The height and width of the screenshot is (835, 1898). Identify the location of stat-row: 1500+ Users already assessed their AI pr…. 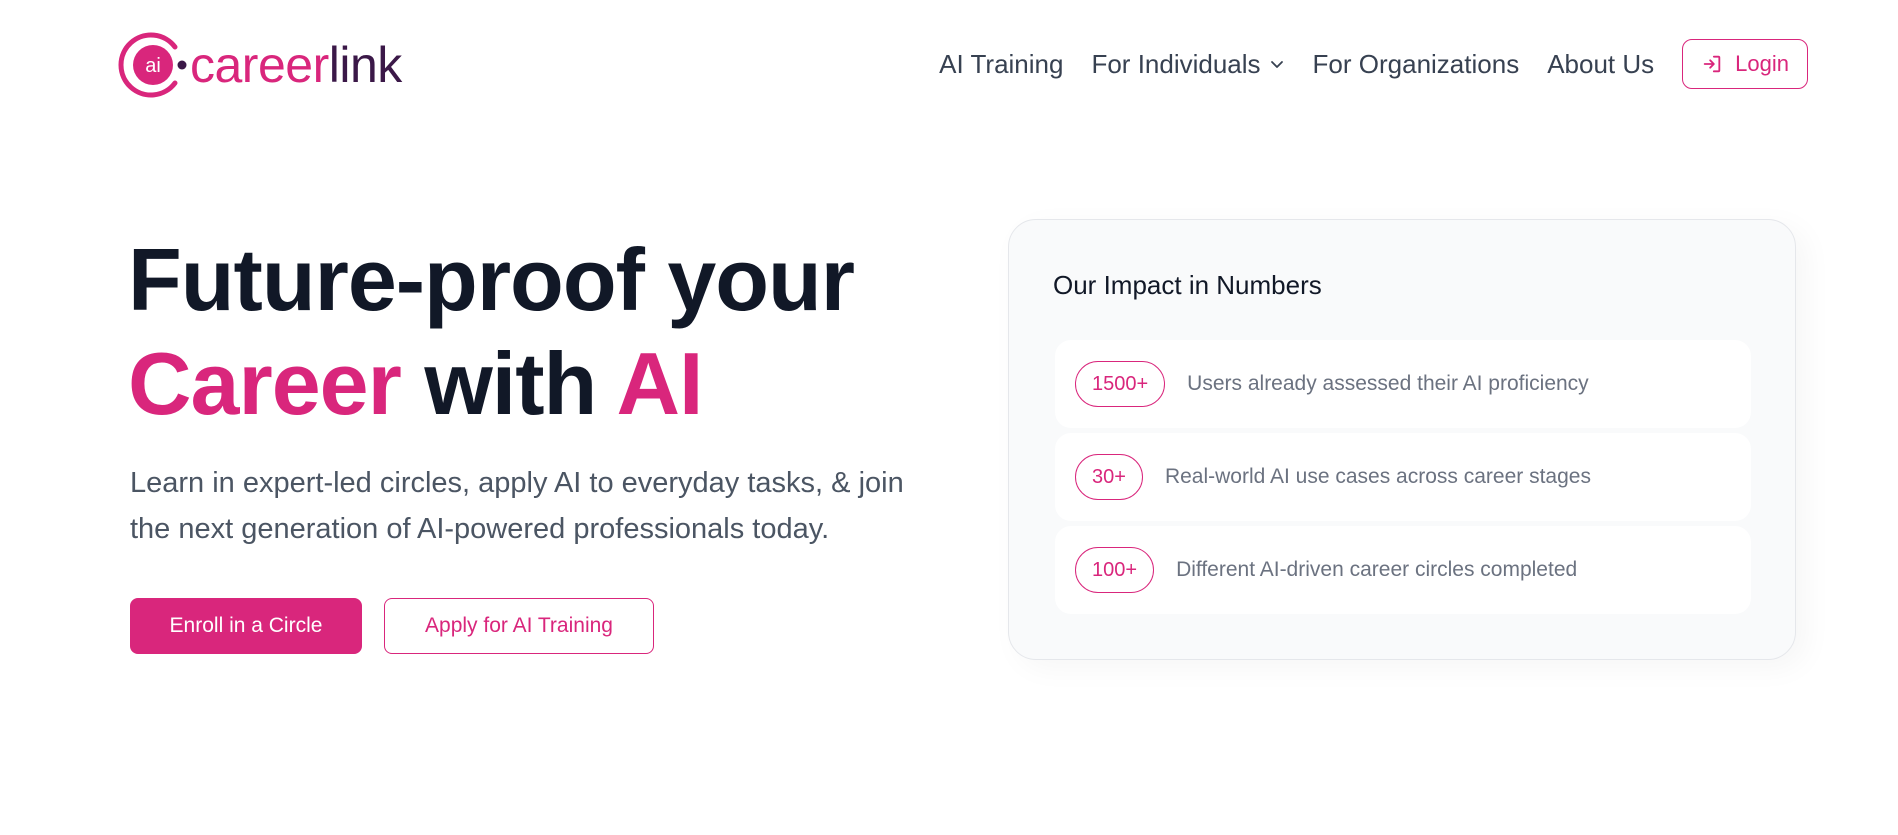
(1403, 384).